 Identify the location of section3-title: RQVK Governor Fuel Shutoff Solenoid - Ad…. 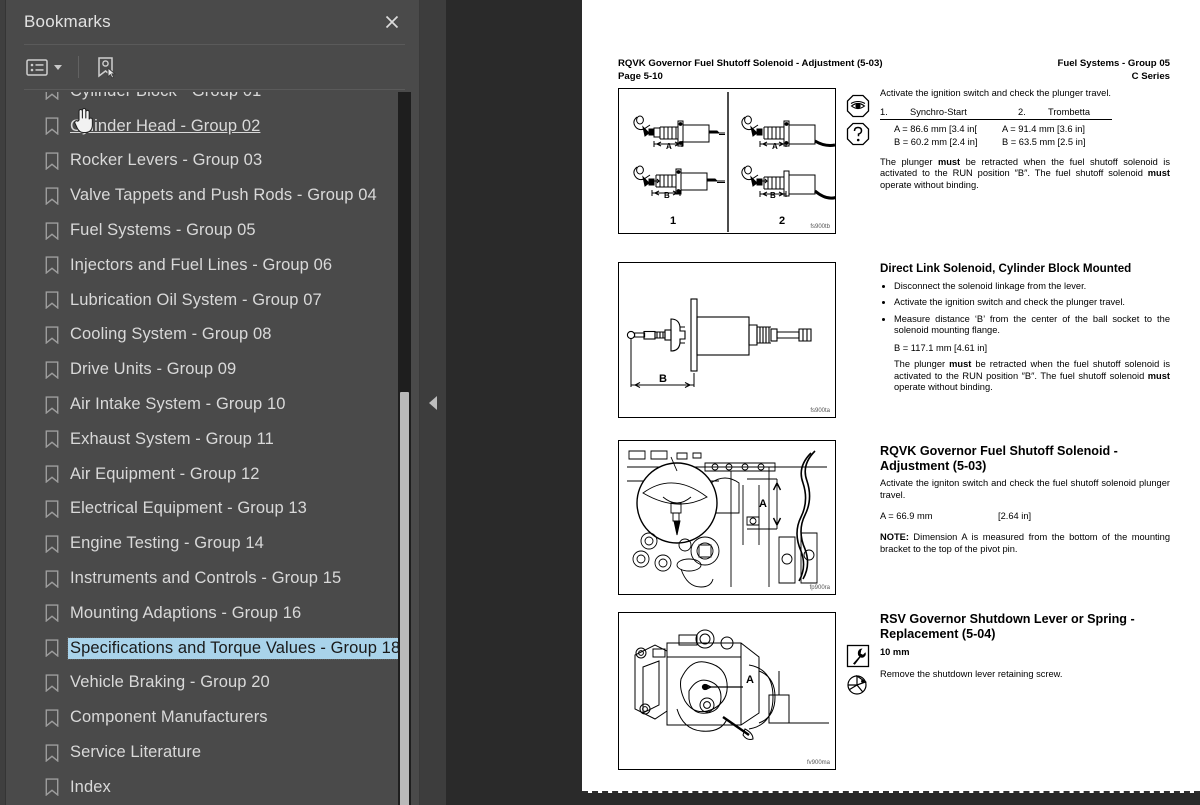
(999, 458).